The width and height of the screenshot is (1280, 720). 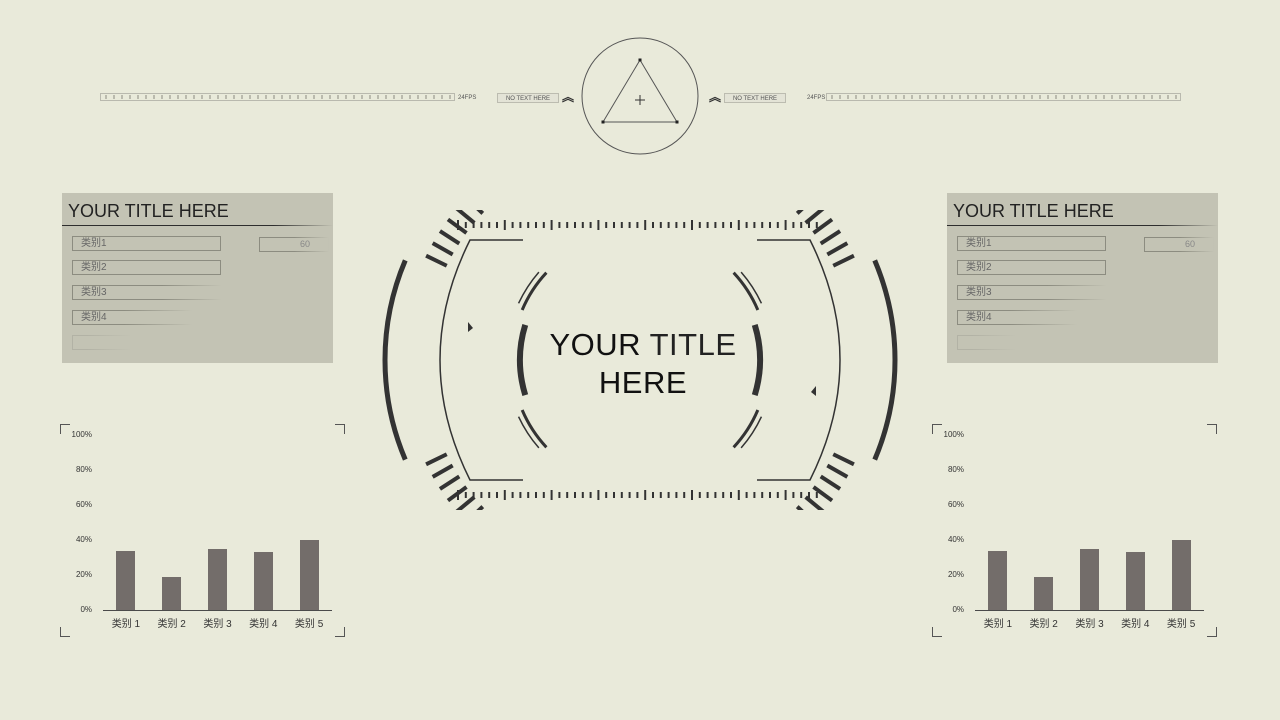 What do you see at coordinates (467, 98) in the screenshot?
I see `left-fps-label: 24FPS` at bounding box center [467, 98].